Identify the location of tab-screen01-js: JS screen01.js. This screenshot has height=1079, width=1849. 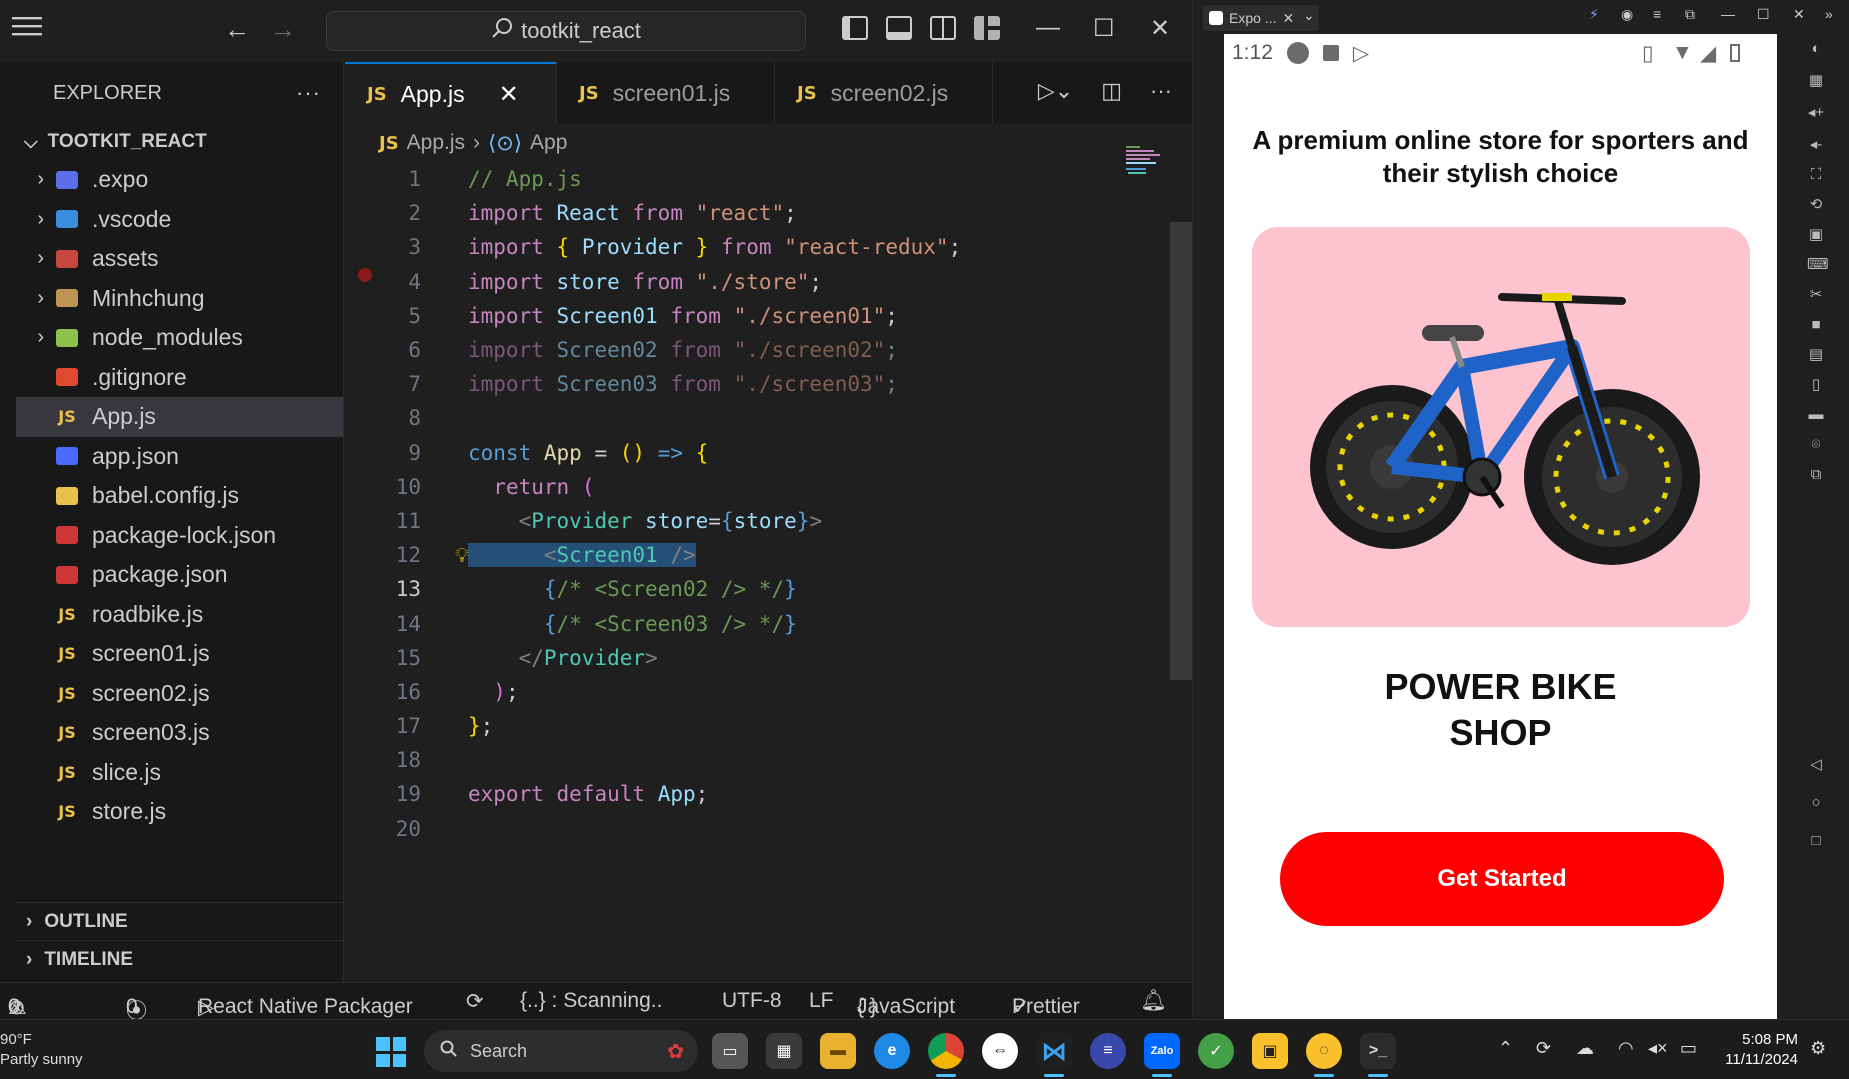
(666, 93).